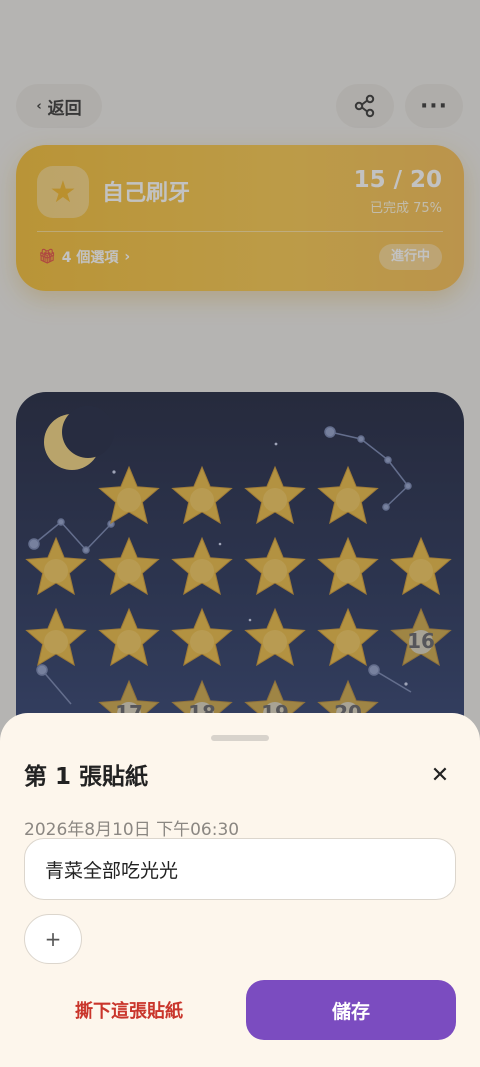 The width and height of the screenshot is (480, 1067). What do you see at coordinates (129, 1010) in the screenshot?
I see `remove-sticker-button: 撕下這張貼紙` at bounding box center [129, 1010].